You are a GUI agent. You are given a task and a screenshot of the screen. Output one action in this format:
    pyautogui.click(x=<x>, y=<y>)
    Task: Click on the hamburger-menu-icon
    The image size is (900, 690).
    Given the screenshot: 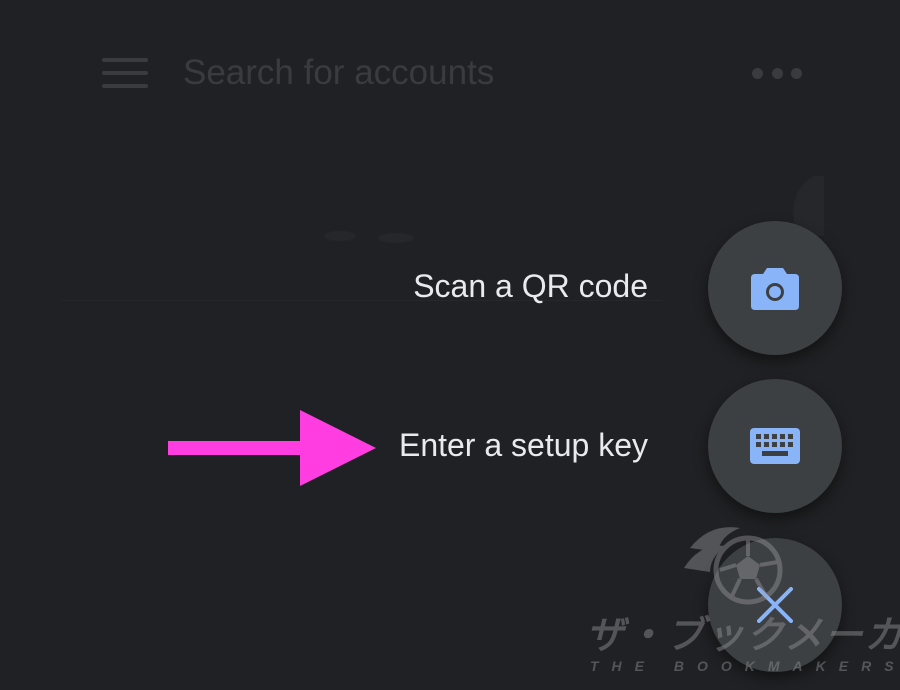 What is the action you would take?
    pyautogui.click(x=125, y=73)
    